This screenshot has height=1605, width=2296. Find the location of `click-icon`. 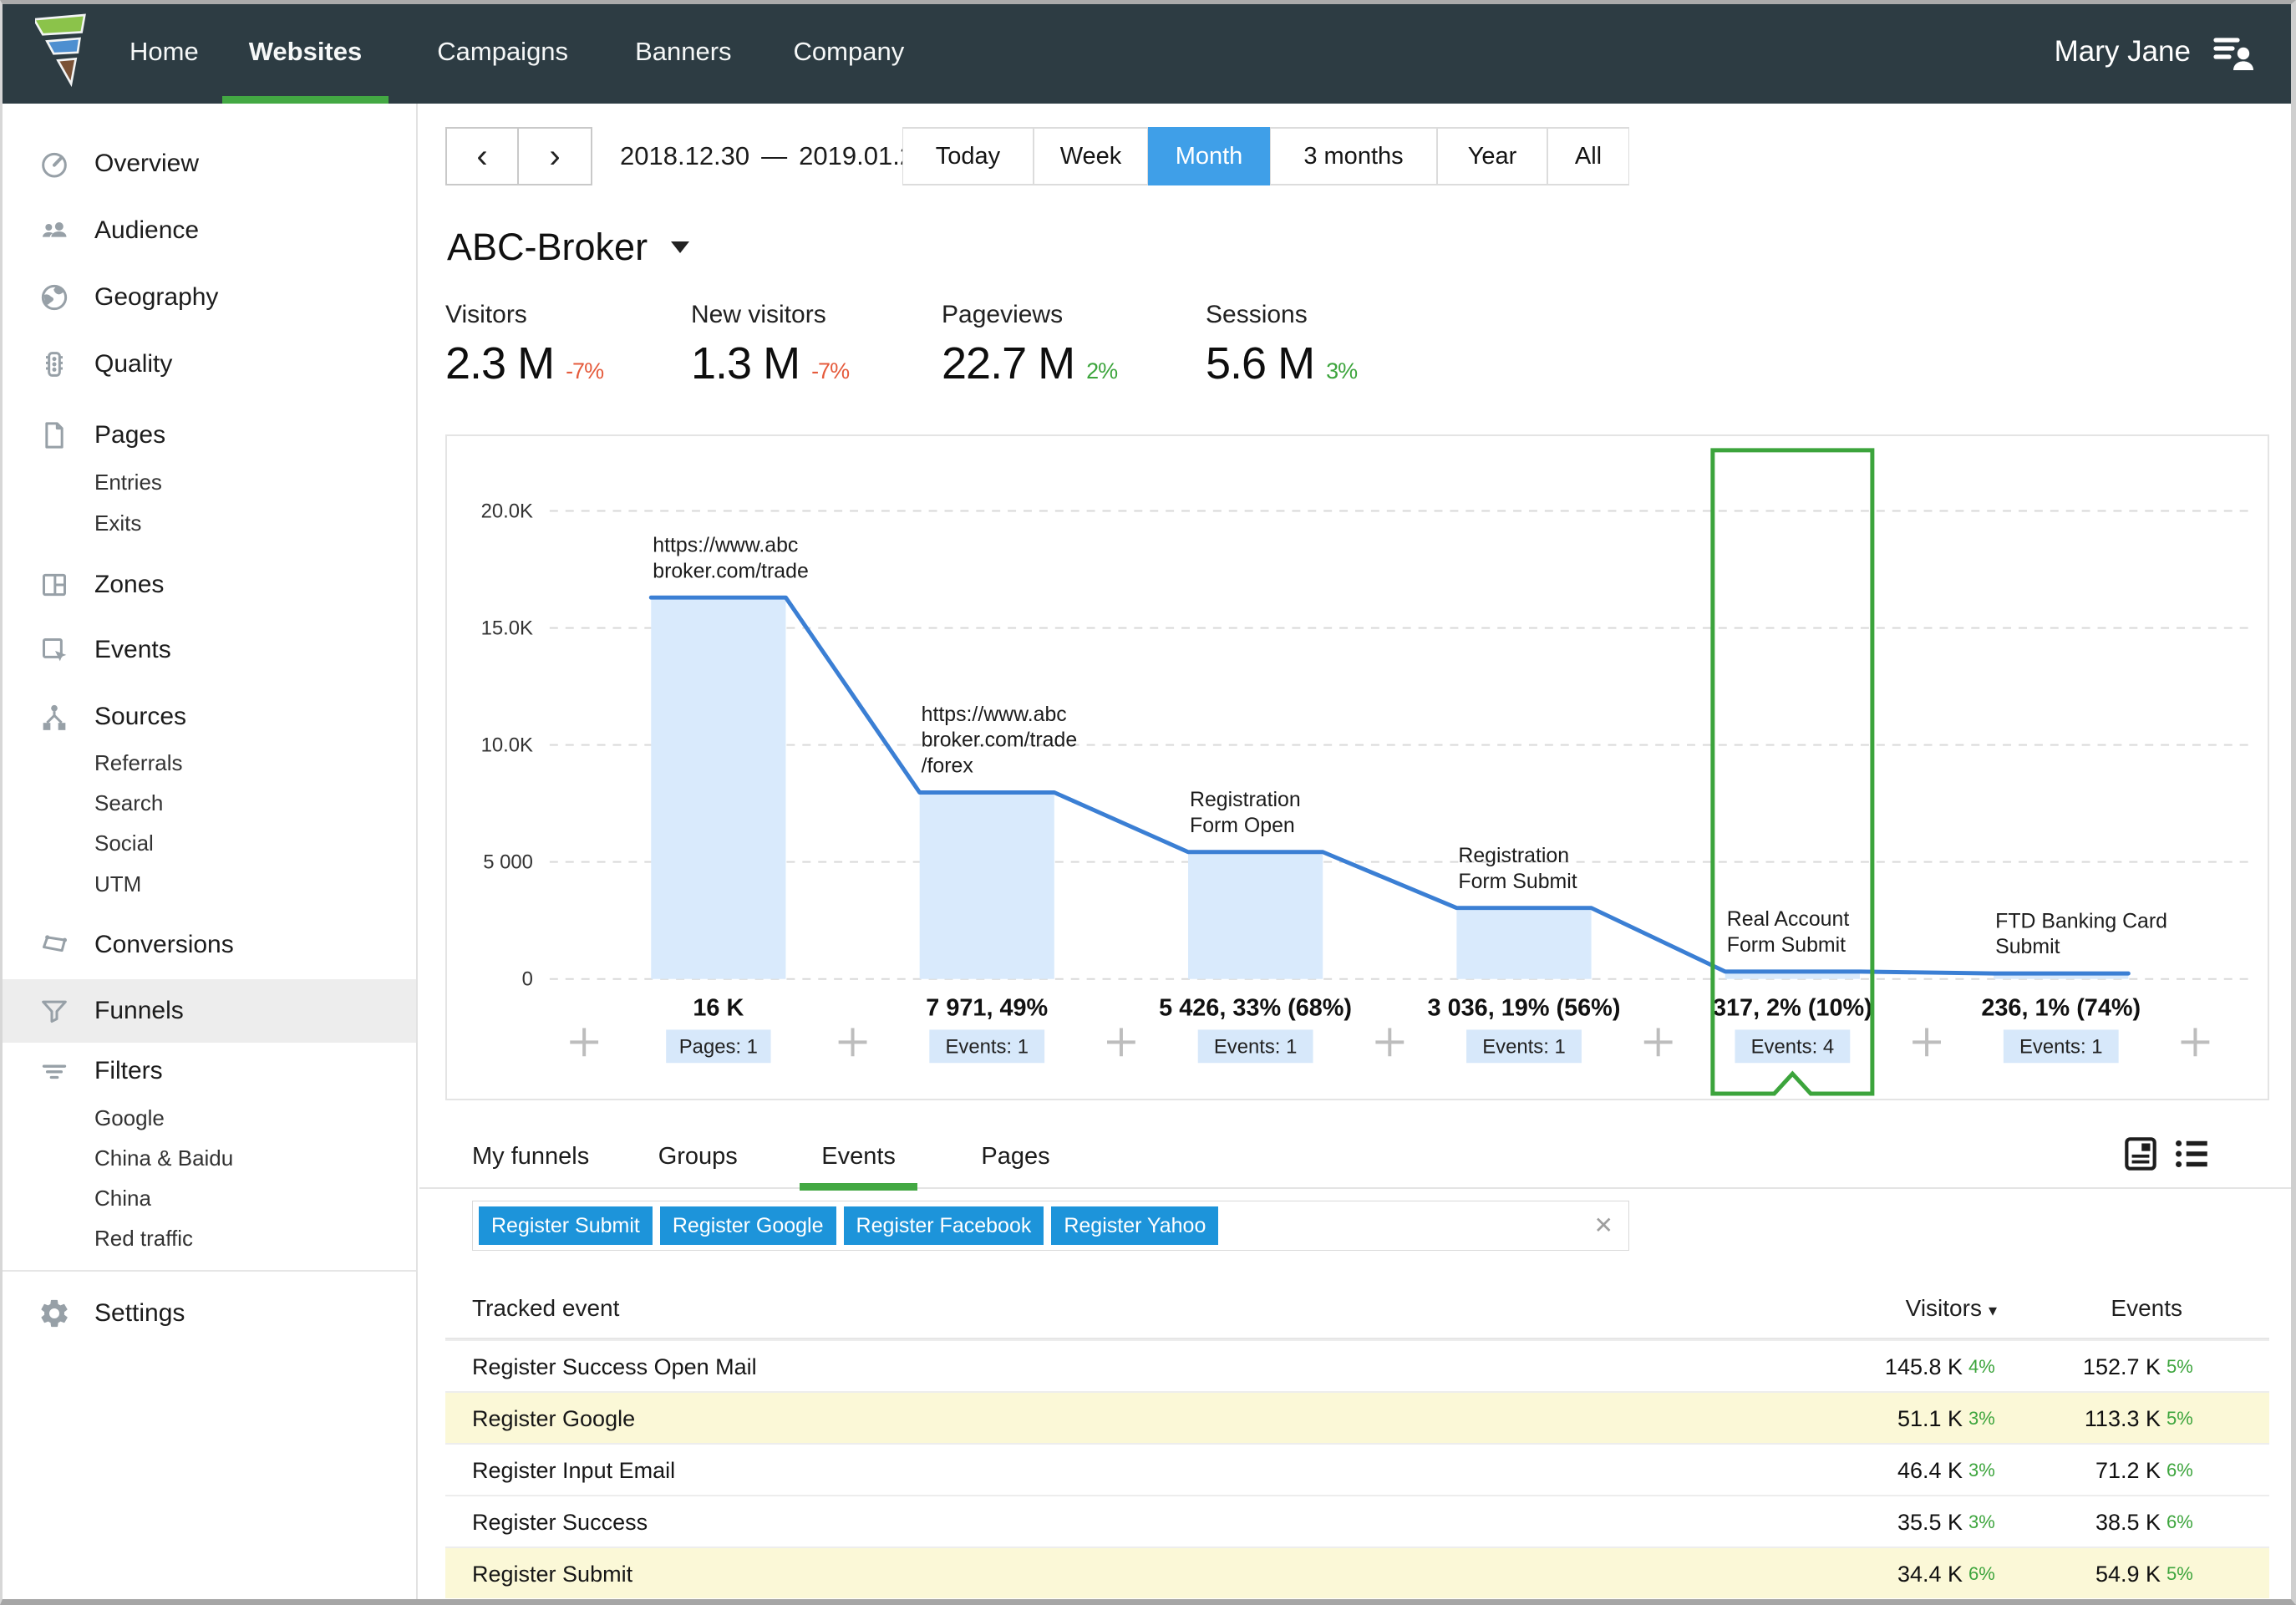

click-icon is located at coordinates (55, 650).